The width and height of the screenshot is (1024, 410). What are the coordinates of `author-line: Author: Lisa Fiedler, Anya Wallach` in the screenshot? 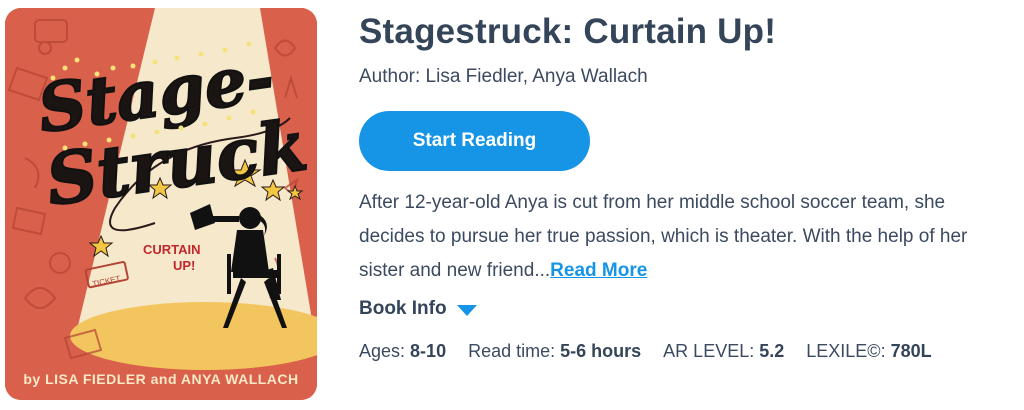 It's located at (503, 77).